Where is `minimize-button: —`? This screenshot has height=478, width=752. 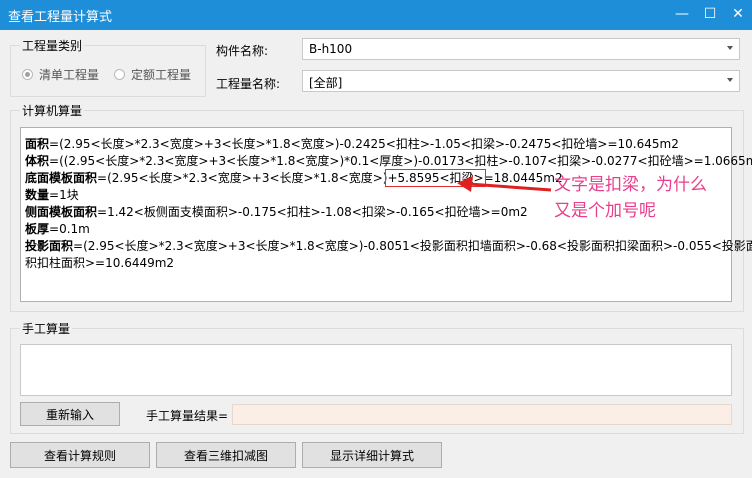
minimize-button: — is located at coordinates (682, 15).